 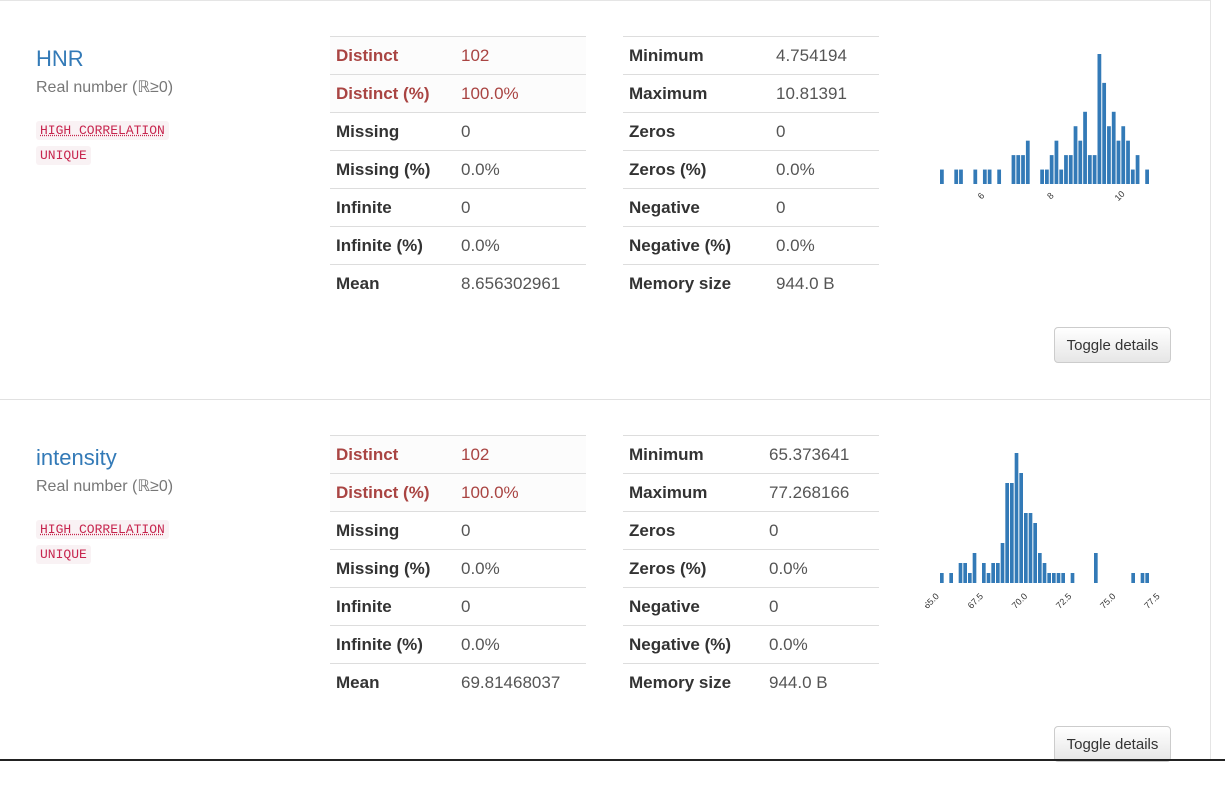 I want to click on stat-row: Mean 69.81468037, so click(x=458, y=682).